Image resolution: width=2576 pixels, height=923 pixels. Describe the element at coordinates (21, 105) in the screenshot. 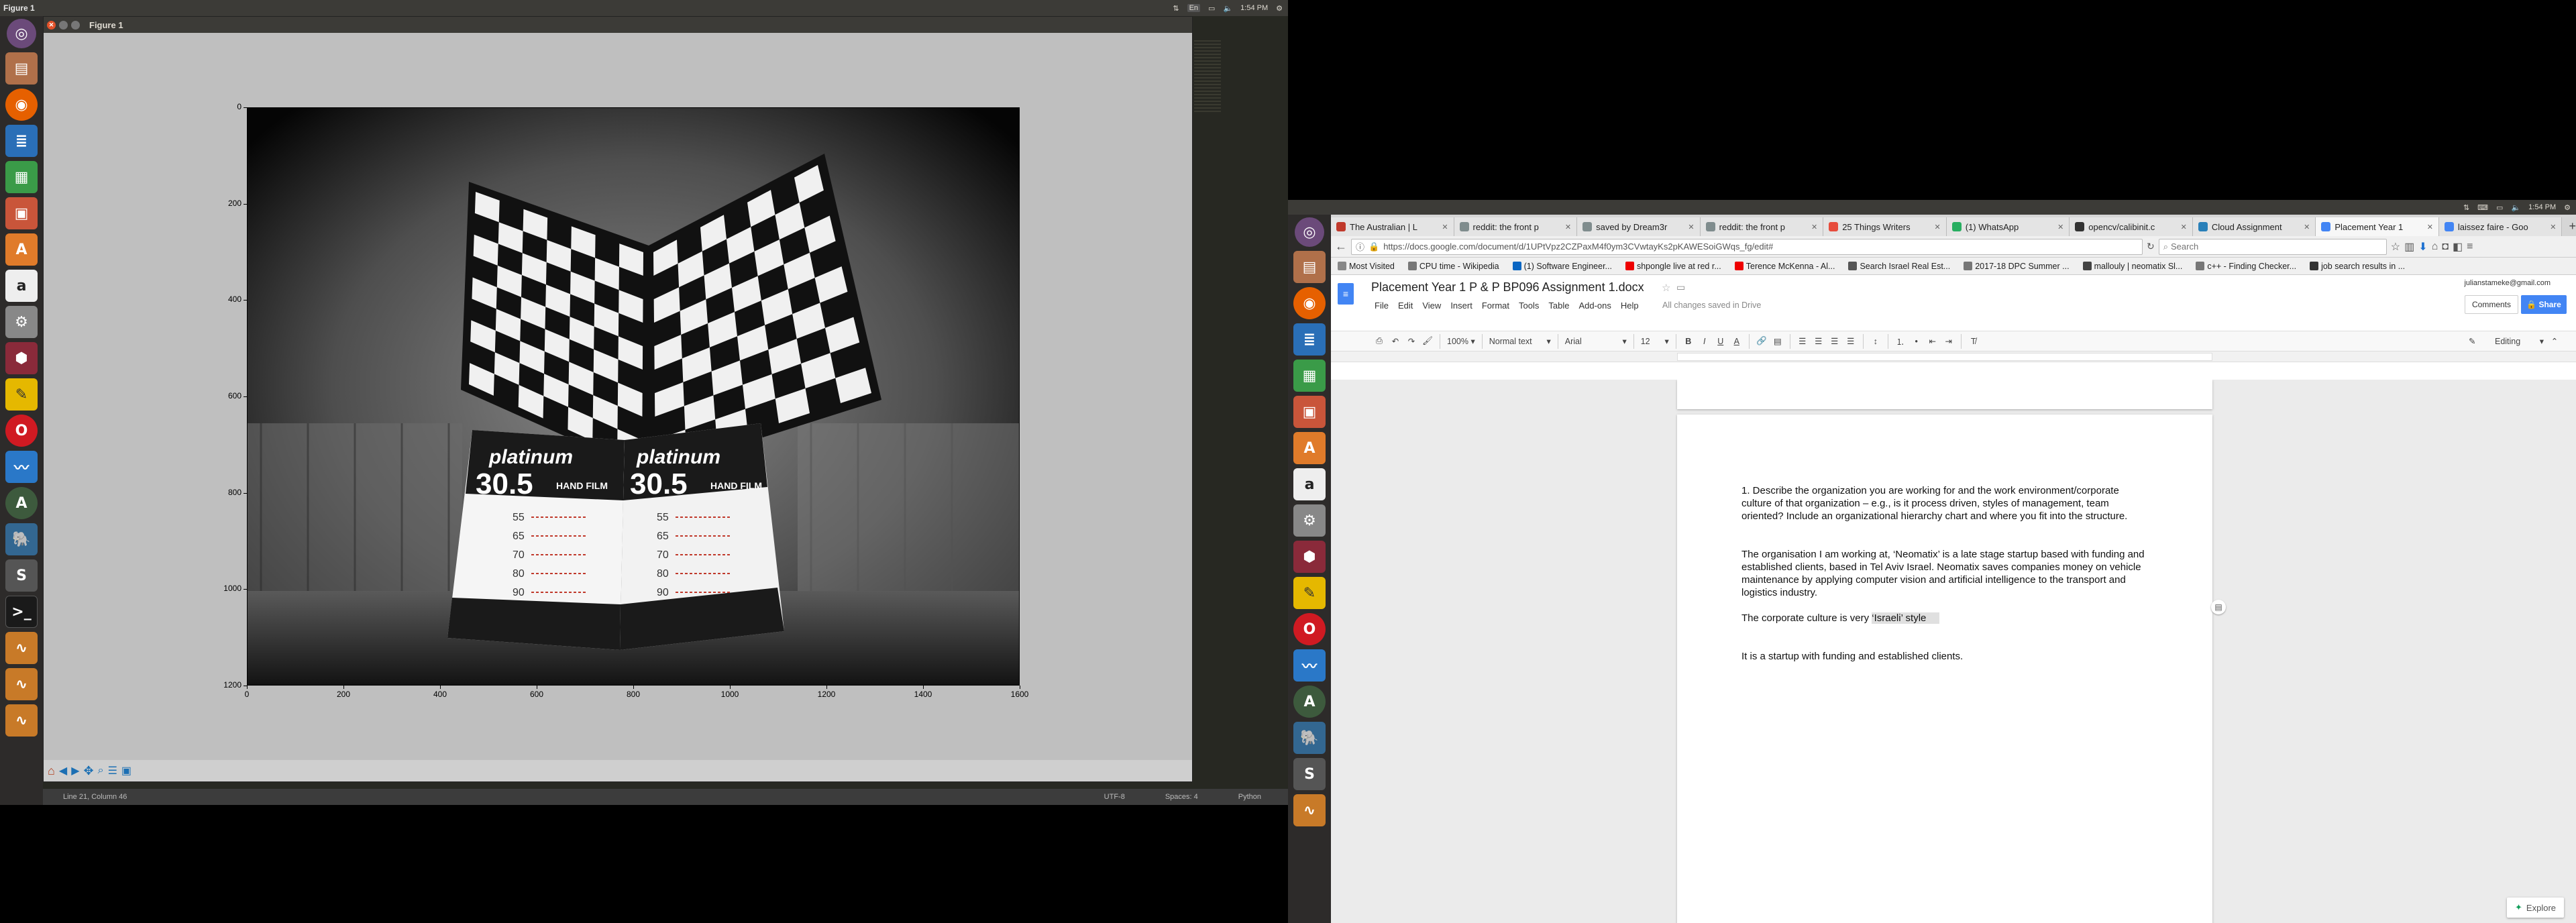

I see `firefox-icon: ◉` at that location.